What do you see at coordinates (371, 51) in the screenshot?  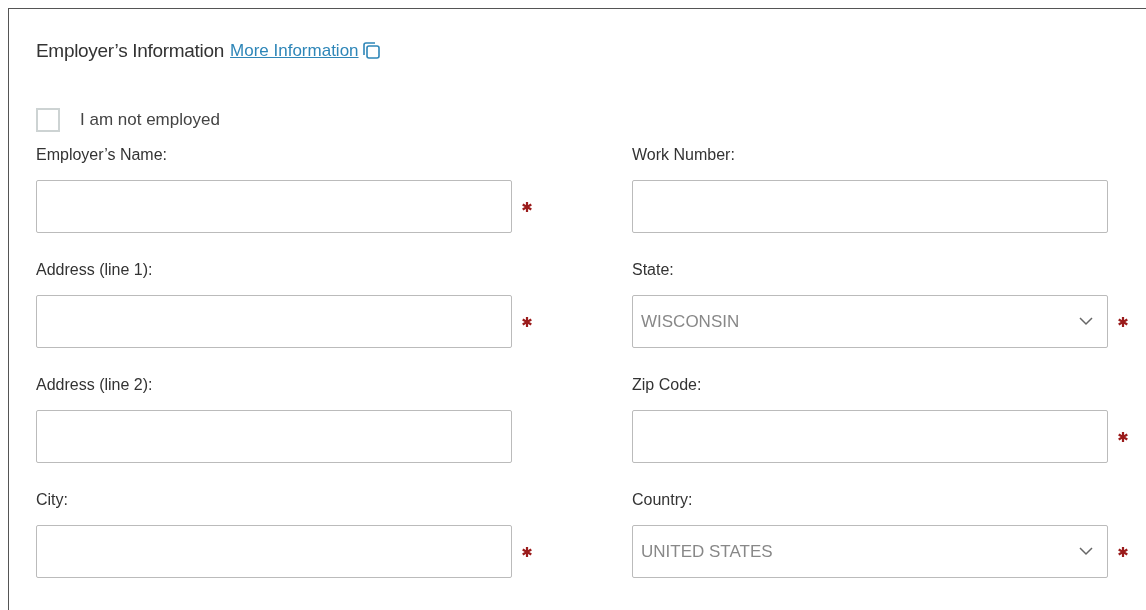 I see `external-window-icon` at bounding box center [371, 51].